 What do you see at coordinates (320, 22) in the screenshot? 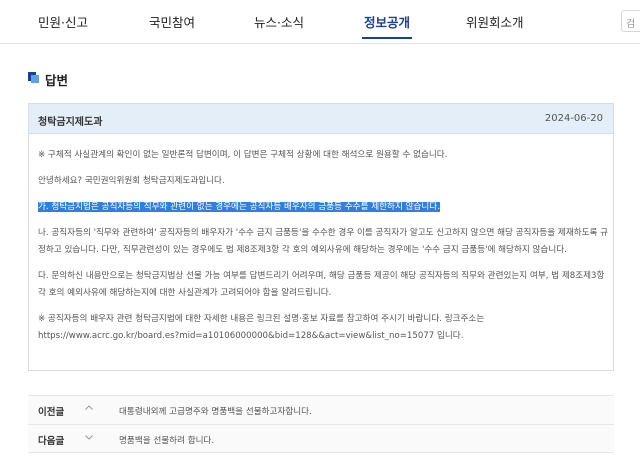
I see `top-nav: 민원·신고 국민참여 뉴스·소식 정보공개 위원회소개 검` at bounding box center [320, 22].